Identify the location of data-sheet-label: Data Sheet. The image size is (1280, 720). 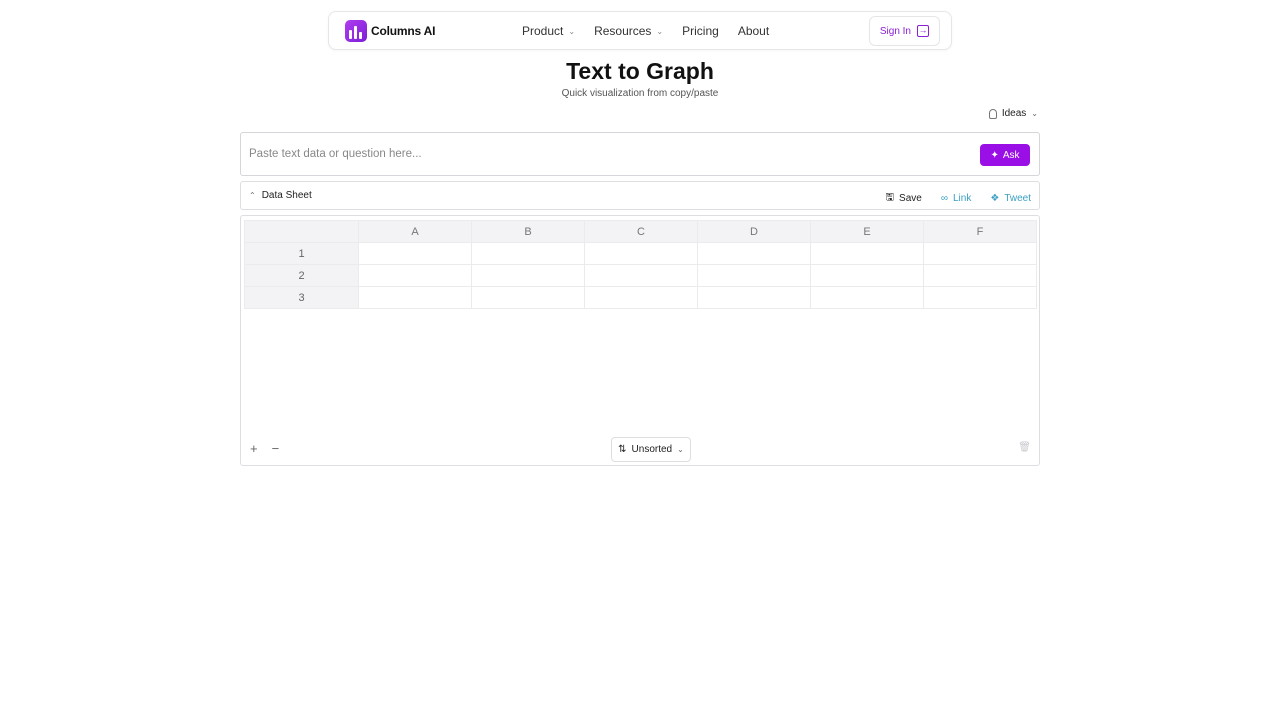
(286, 195).